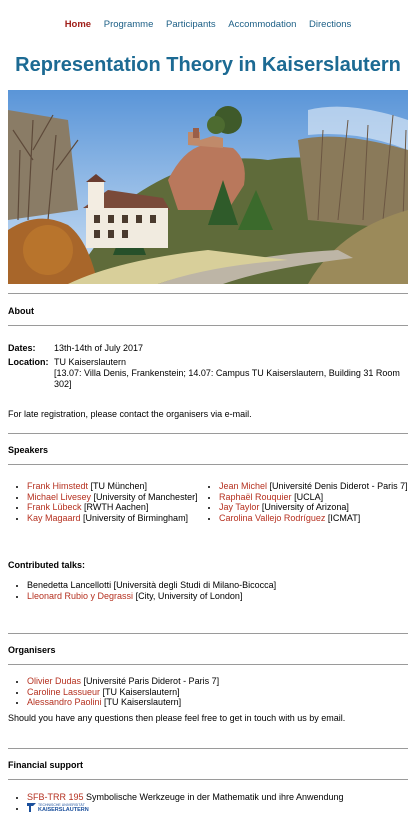  Describe the element at coordinates (255, 497) in the screenshot. I see `person-link: Raphaël Rouquier` at that location.